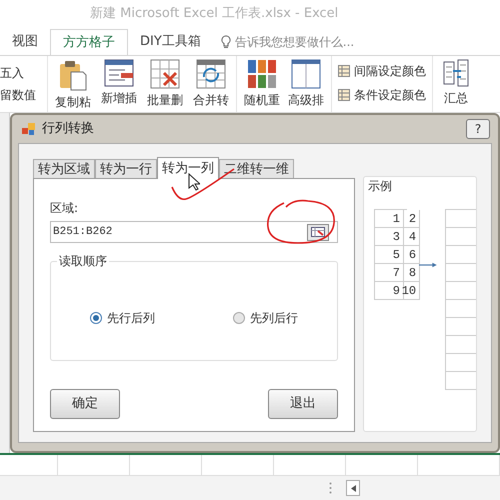  What do you see at coordinates (25, 42) in the screenshot?
I see `ribbon-tab: 视图` at bounding box center [25, 42].